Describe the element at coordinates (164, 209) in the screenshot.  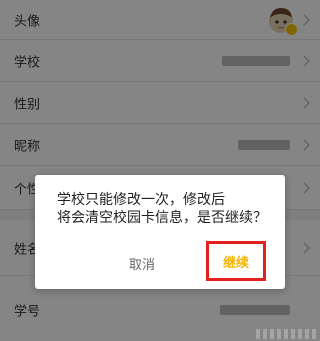
I see `dialog-message: 学校只能修改一次，修改后 将会清空校园卡信息，是否继续？` at that location.